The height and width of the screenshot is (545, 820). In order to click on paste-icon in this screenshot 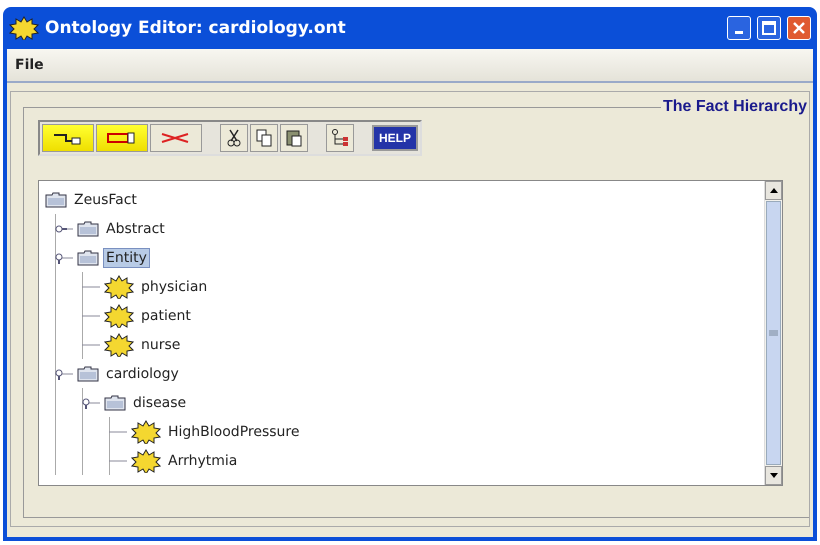, I will do `click(294, 138)`.